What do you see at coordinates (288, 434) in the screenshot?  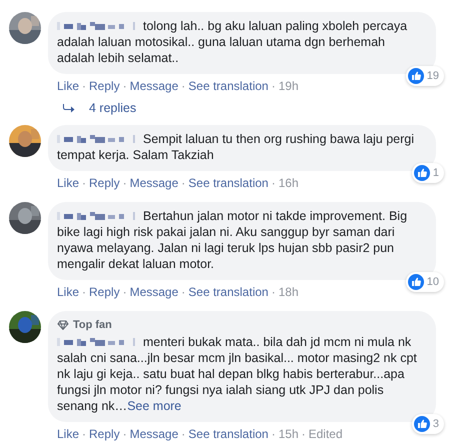 I see `timestamp: 15h` at bounding box center [288, 434].